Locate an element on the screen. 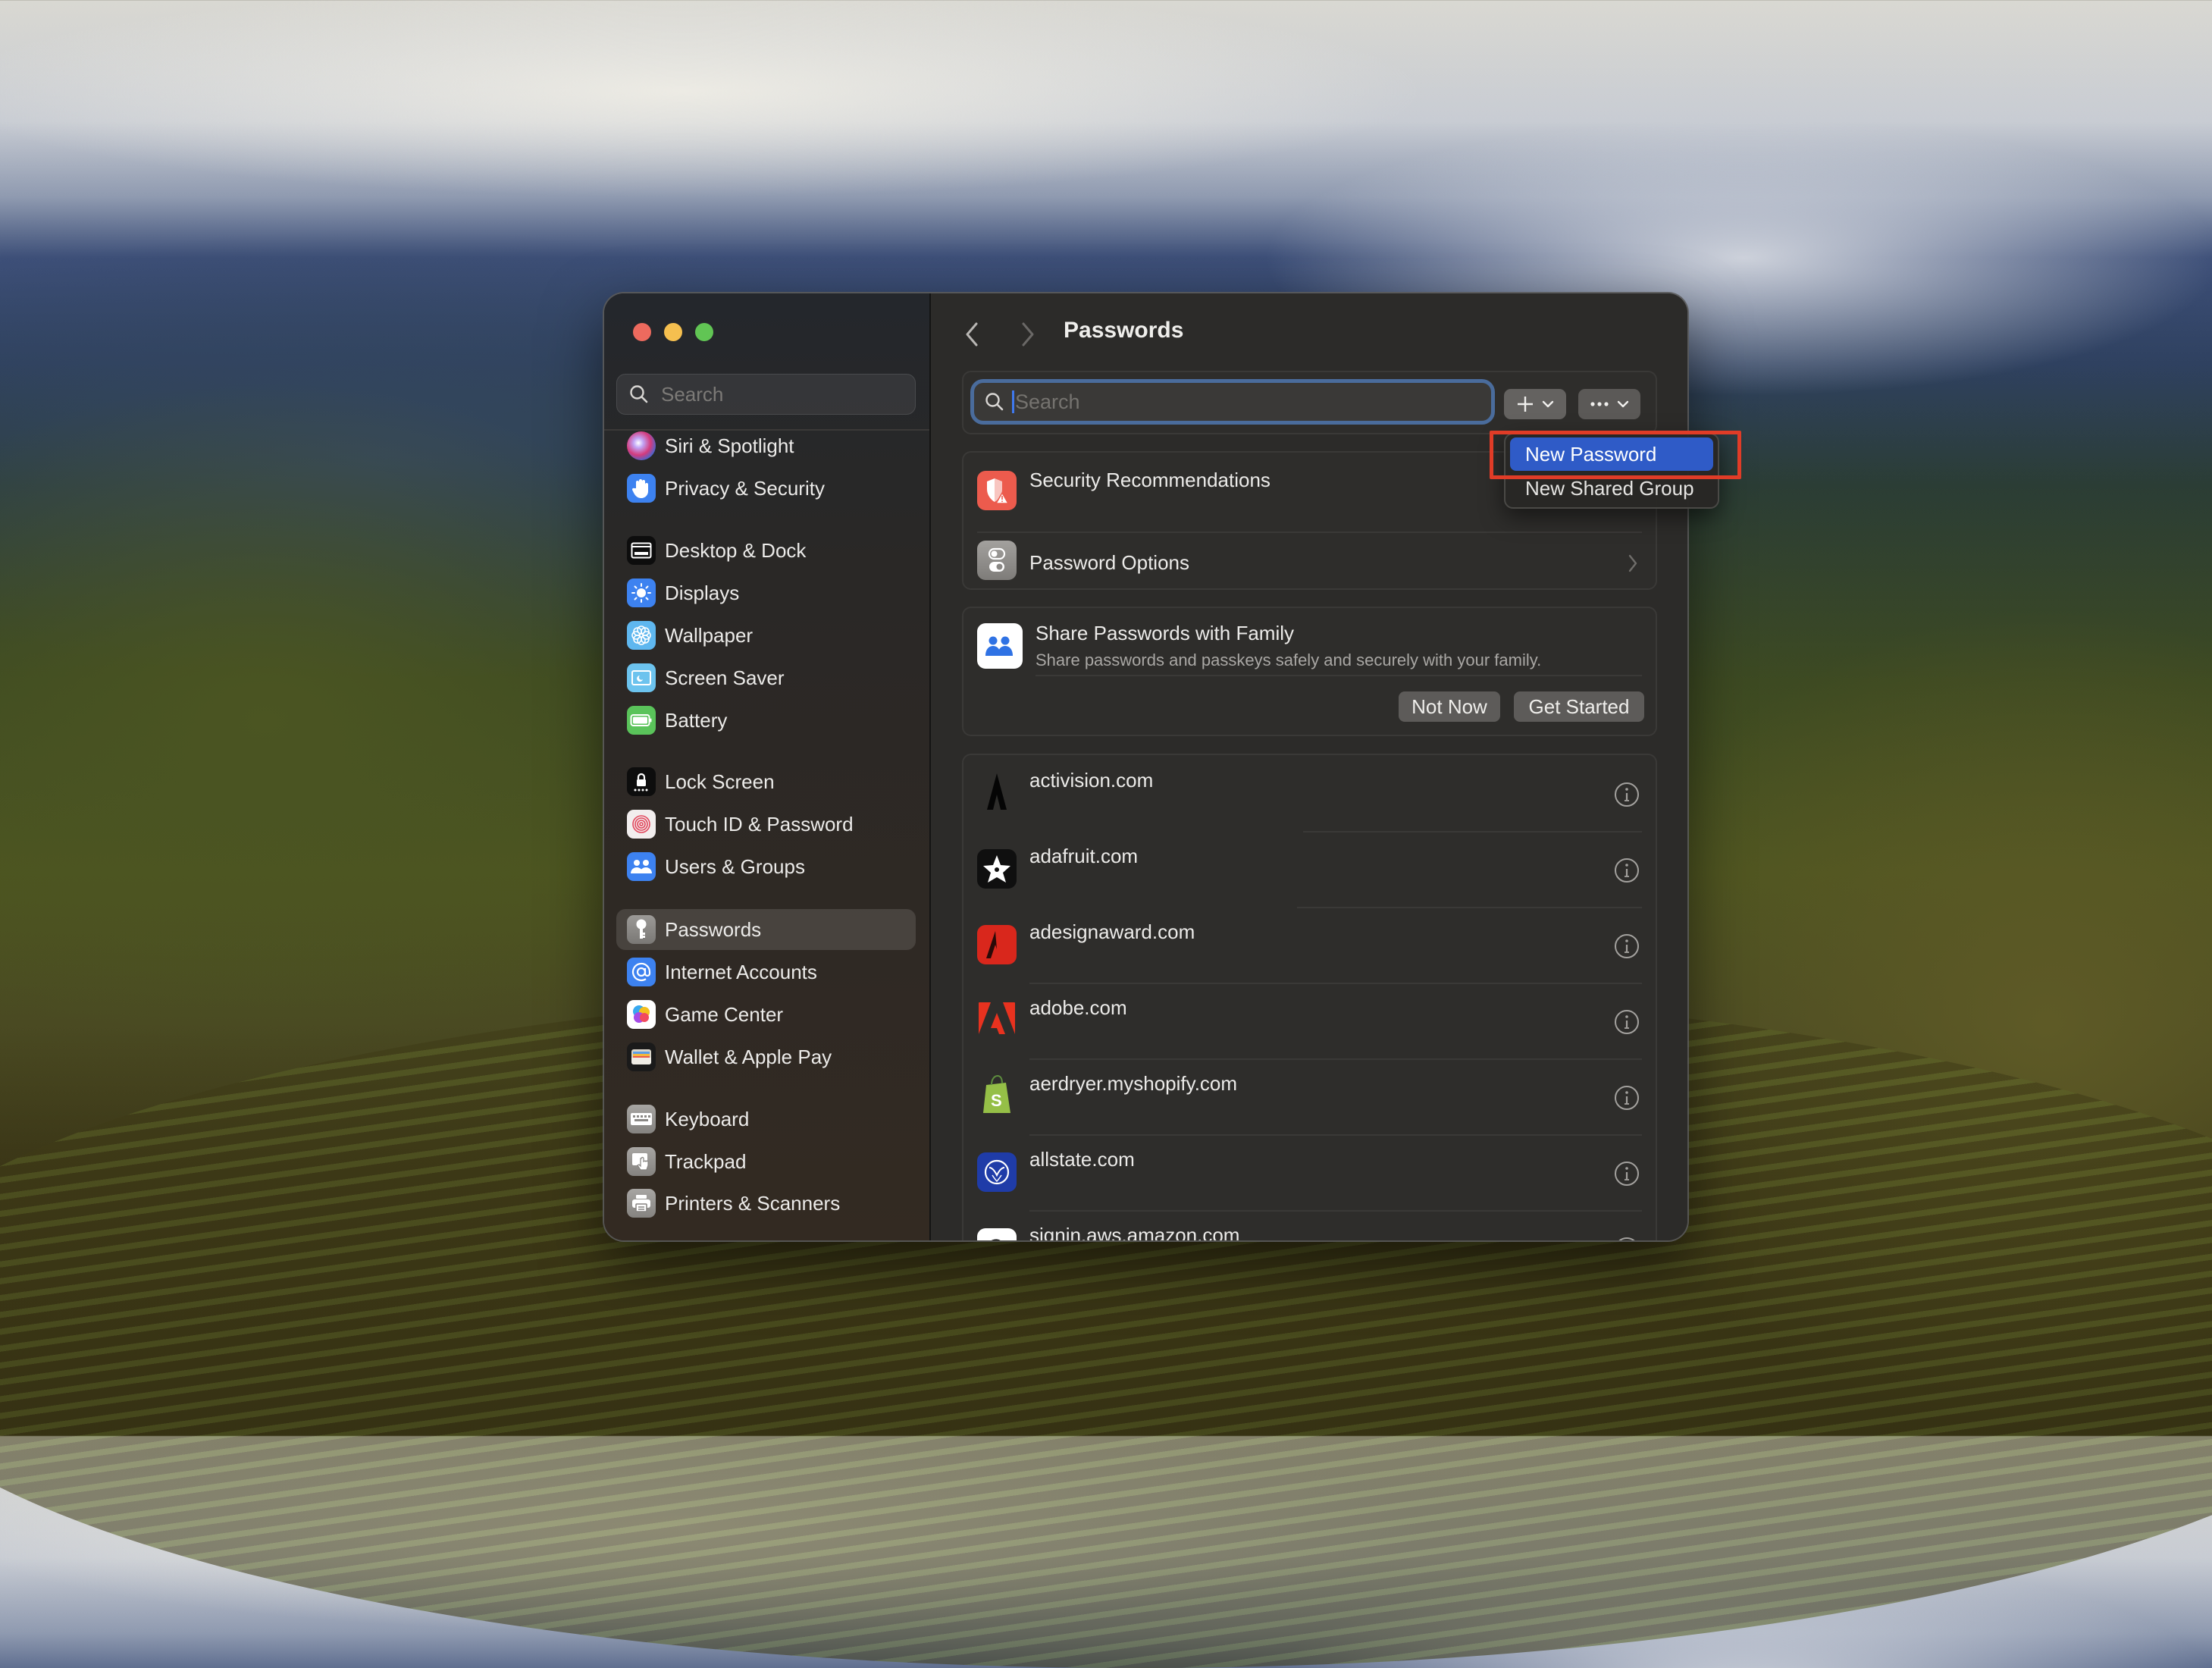 This screenshot has height=1668, width=2212. sidebar-item-passwords: Passwords is located at coordinates (766, 929).